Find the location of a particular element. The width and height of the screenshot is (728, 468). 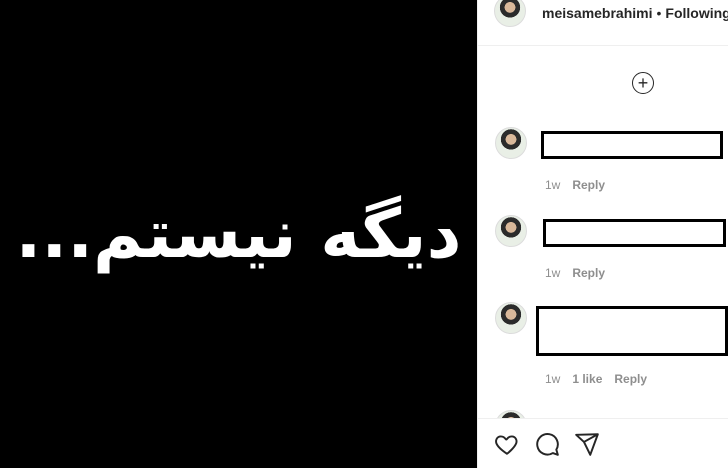

share-icon is located at coordinates (587, 444).